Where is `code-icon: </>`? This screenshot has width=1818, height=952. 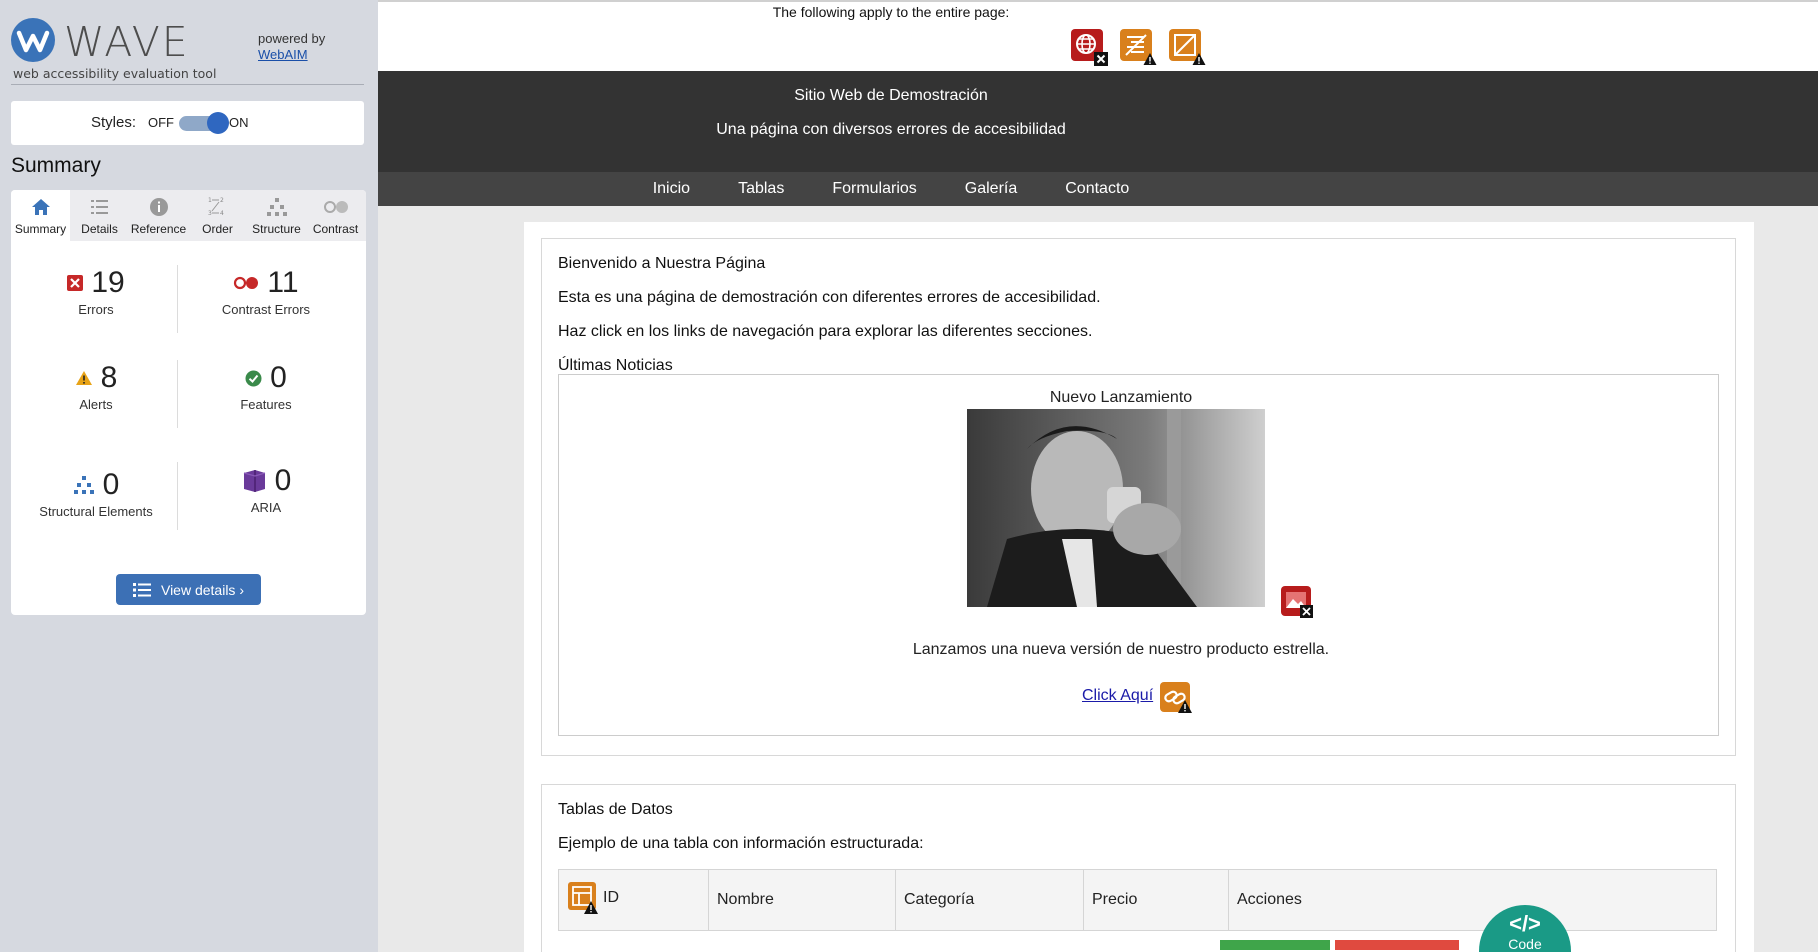
code-icon: </> is located at coordinates (1525, 923).